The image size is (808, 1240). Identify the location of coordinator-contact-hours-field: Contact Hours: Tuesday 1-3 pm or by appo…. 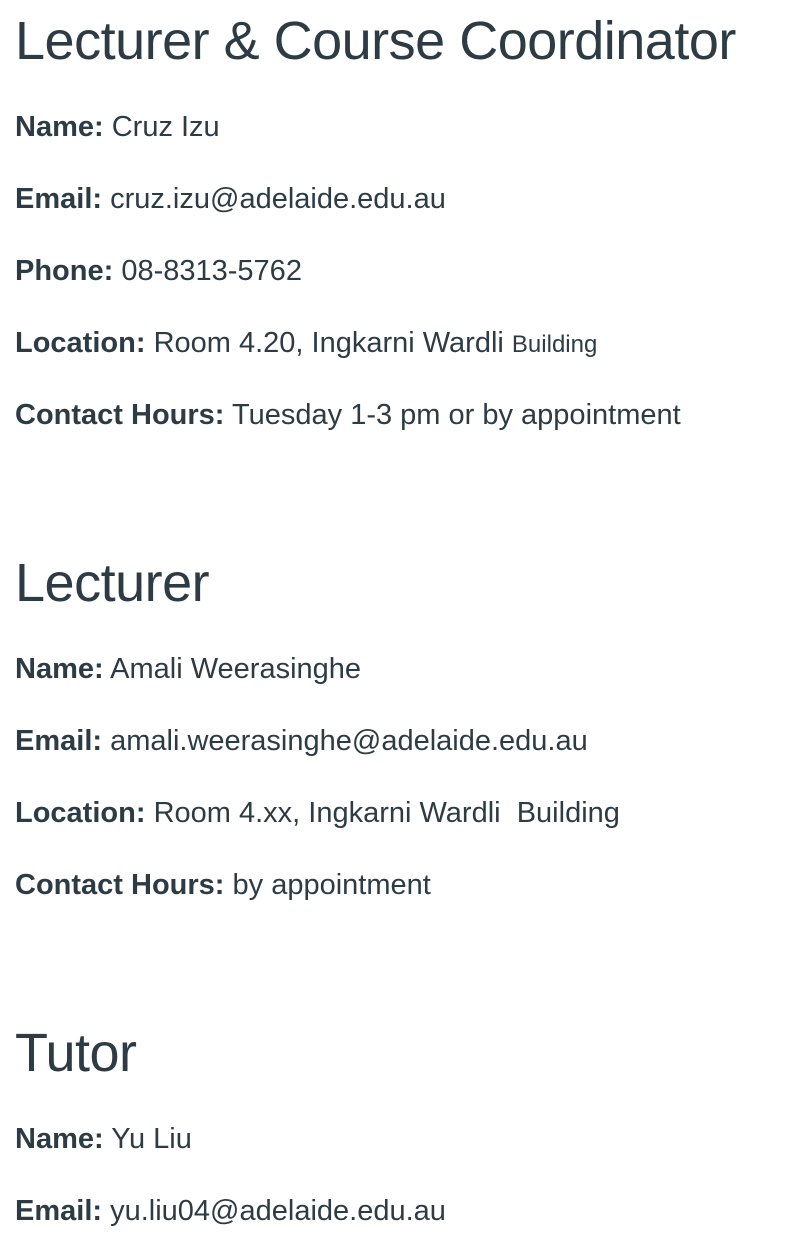
(348, 415).